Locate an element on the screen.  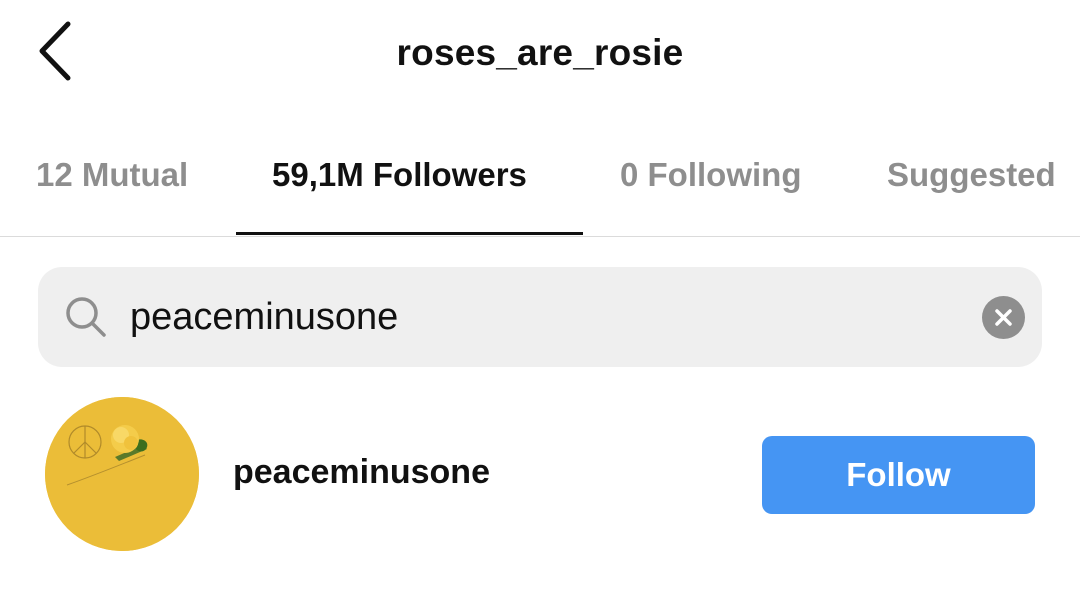
active-tab-indicator is located at coordinates (409, 233).